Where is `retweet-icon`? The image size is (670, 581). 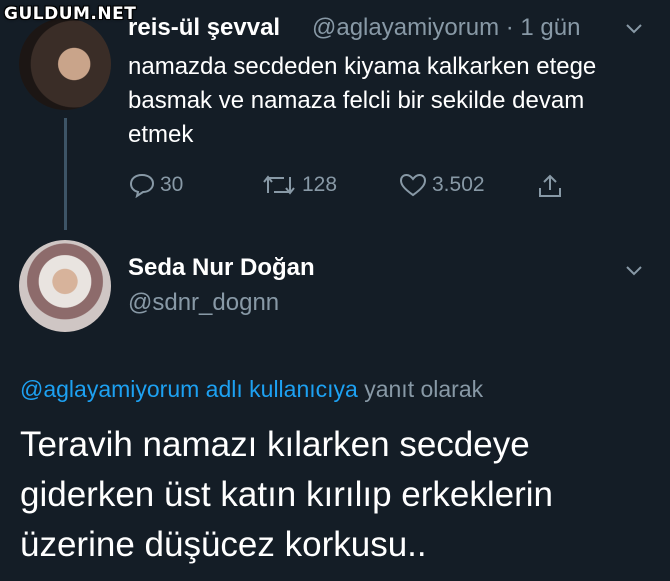 retweet-icon is located at coordinates (279, 185).